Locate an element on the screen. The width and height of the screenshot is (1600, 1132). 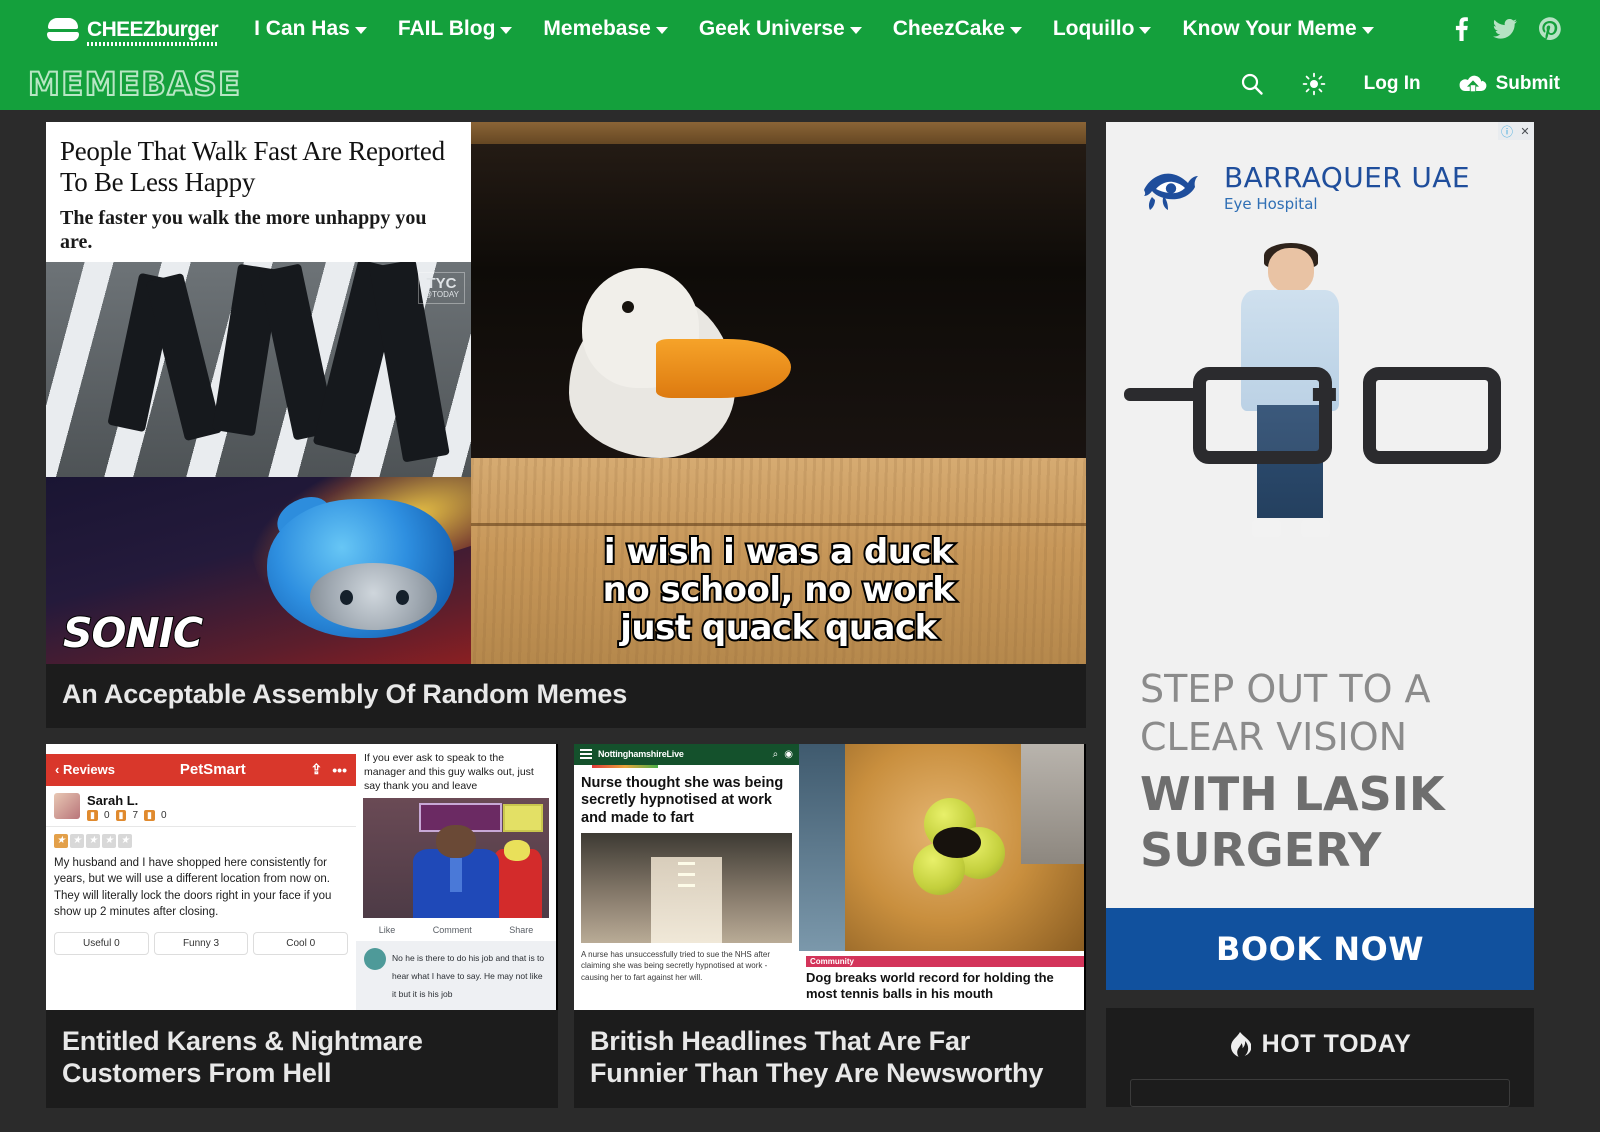
nav-item-know-your-meme: Know Your Meme is located at coordinates (1278, 29).